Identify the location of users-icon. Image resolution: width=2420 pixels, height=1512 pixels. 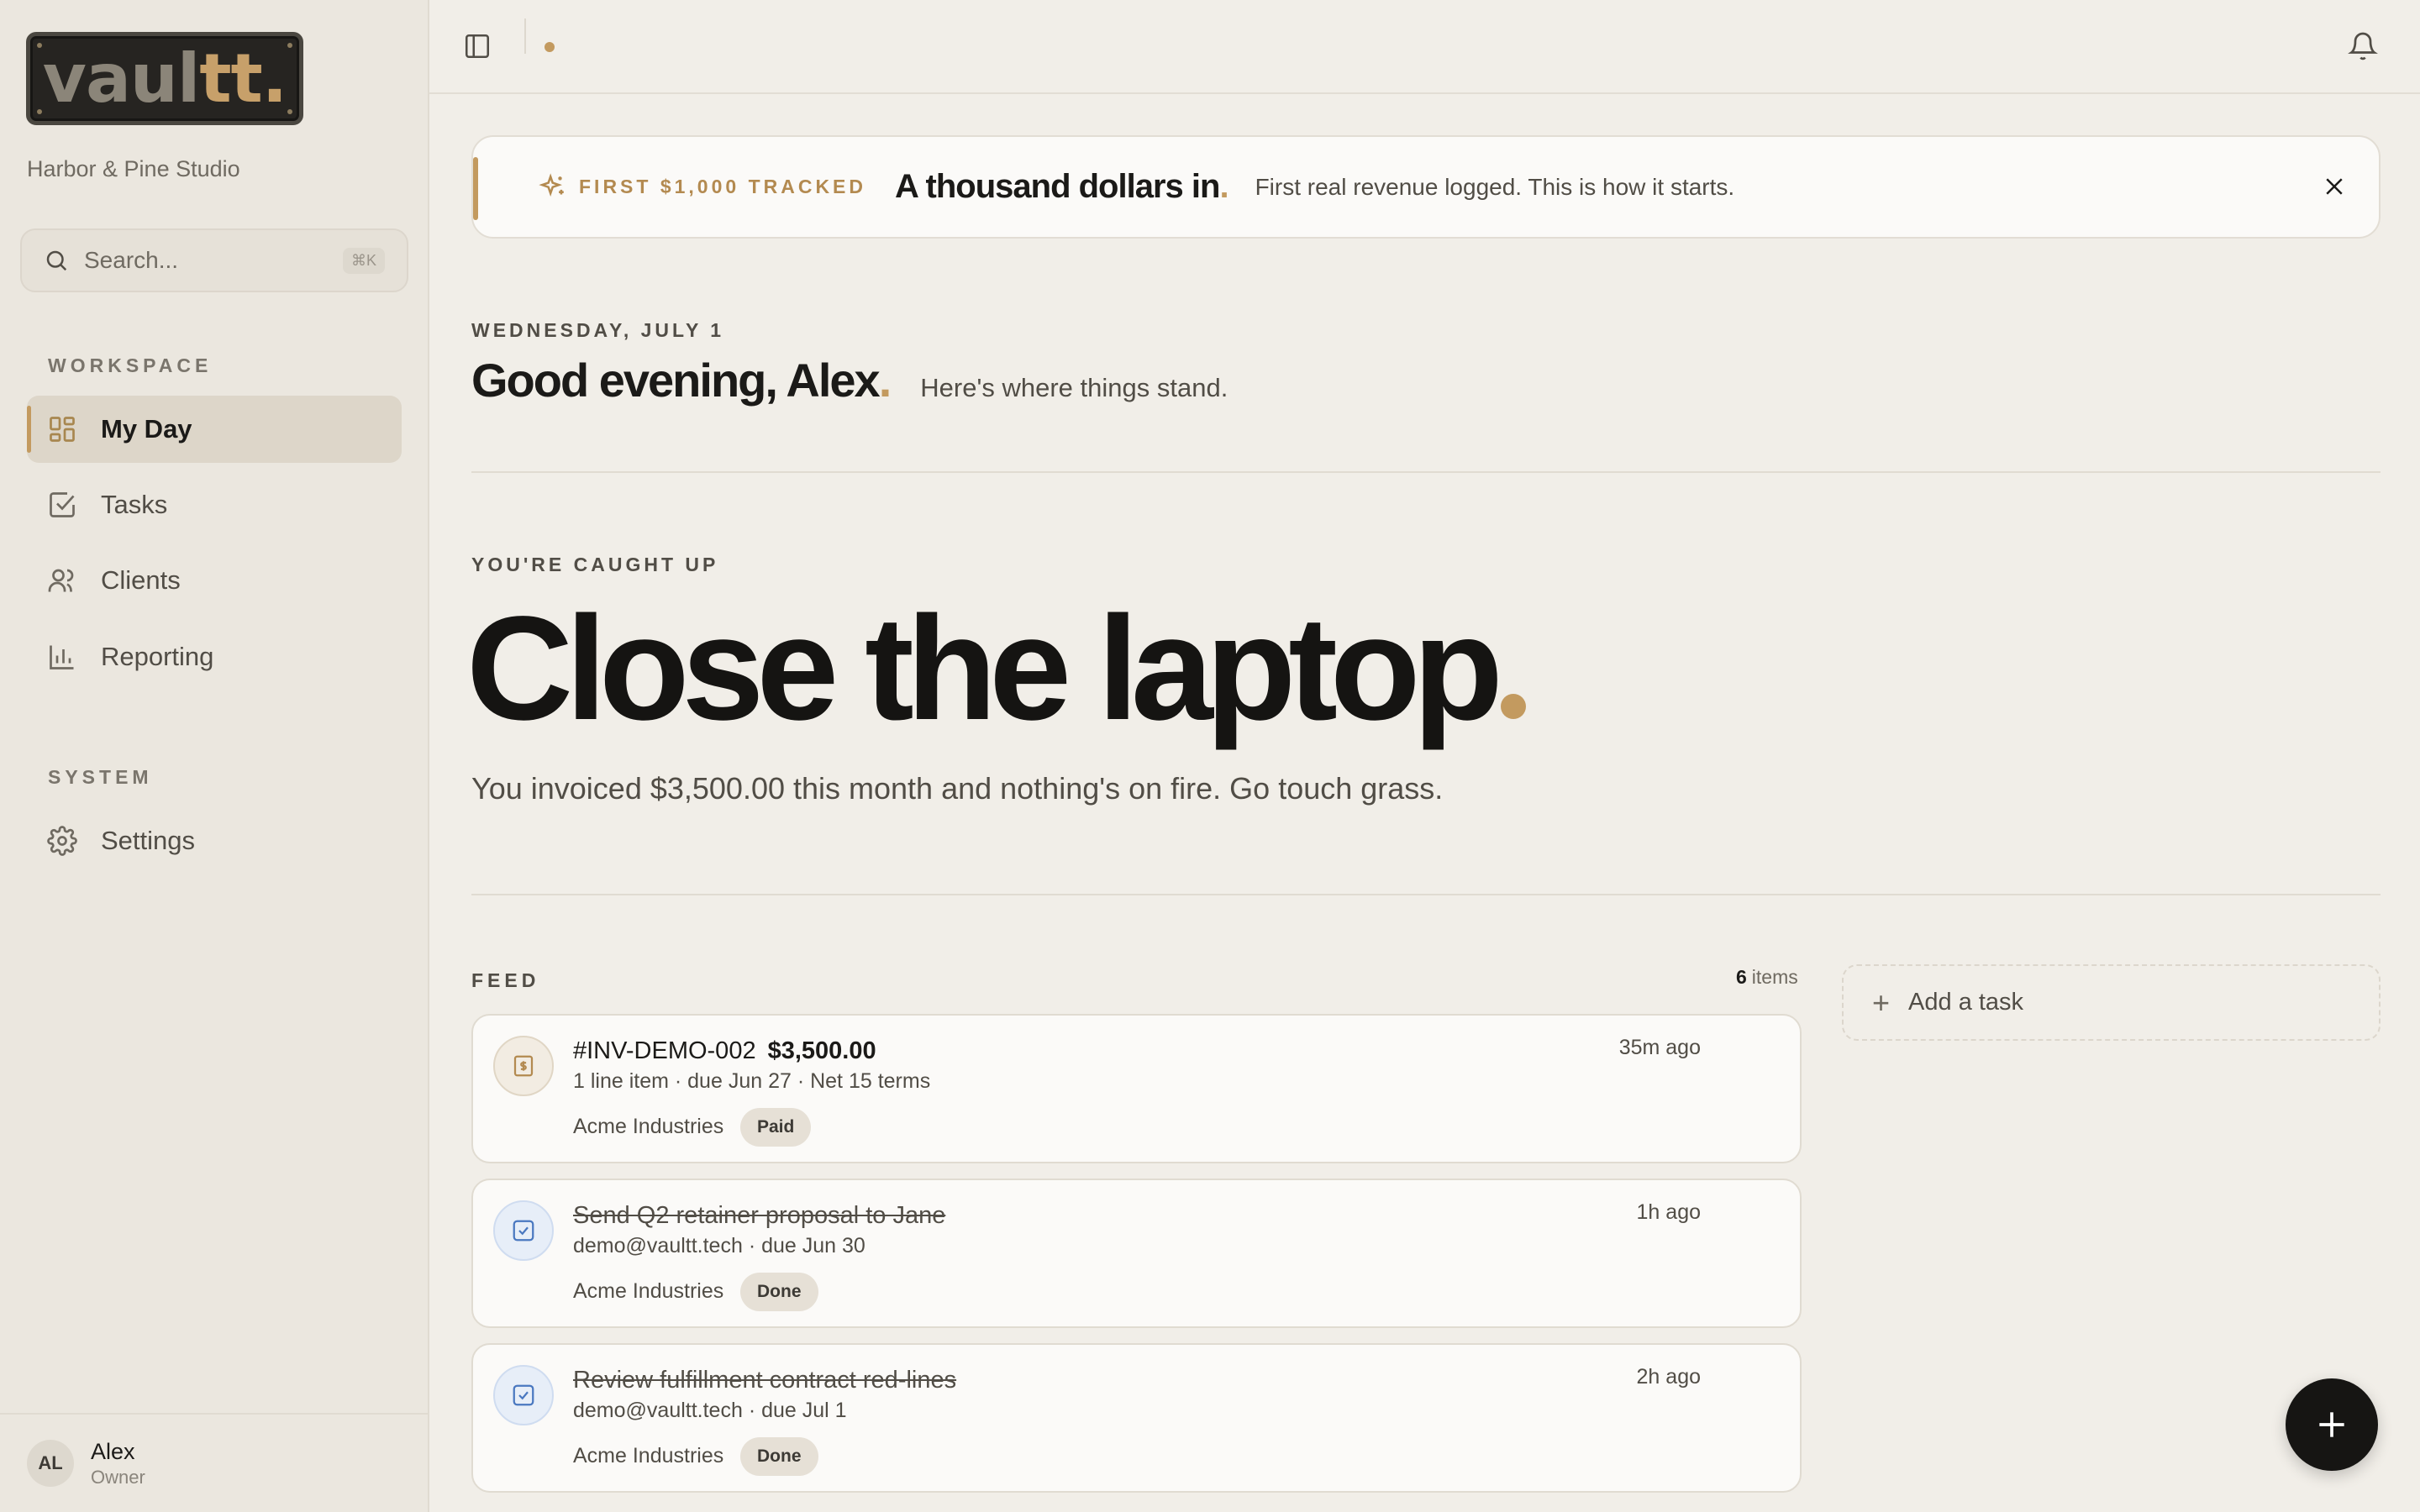
(62, 580).